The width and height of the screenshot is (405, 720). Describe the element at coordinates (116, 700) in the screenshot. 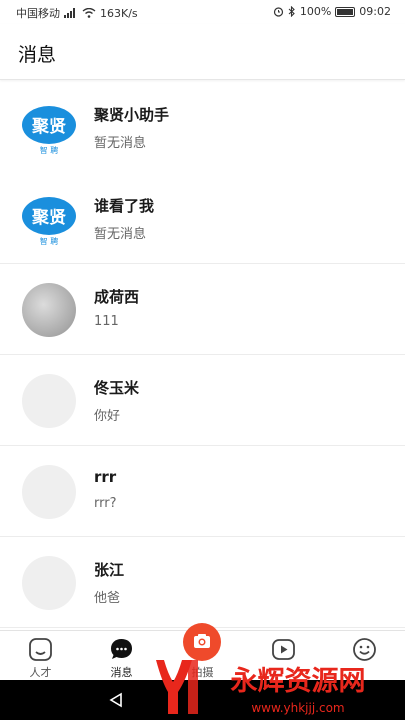

I see `back-icon` at that location.